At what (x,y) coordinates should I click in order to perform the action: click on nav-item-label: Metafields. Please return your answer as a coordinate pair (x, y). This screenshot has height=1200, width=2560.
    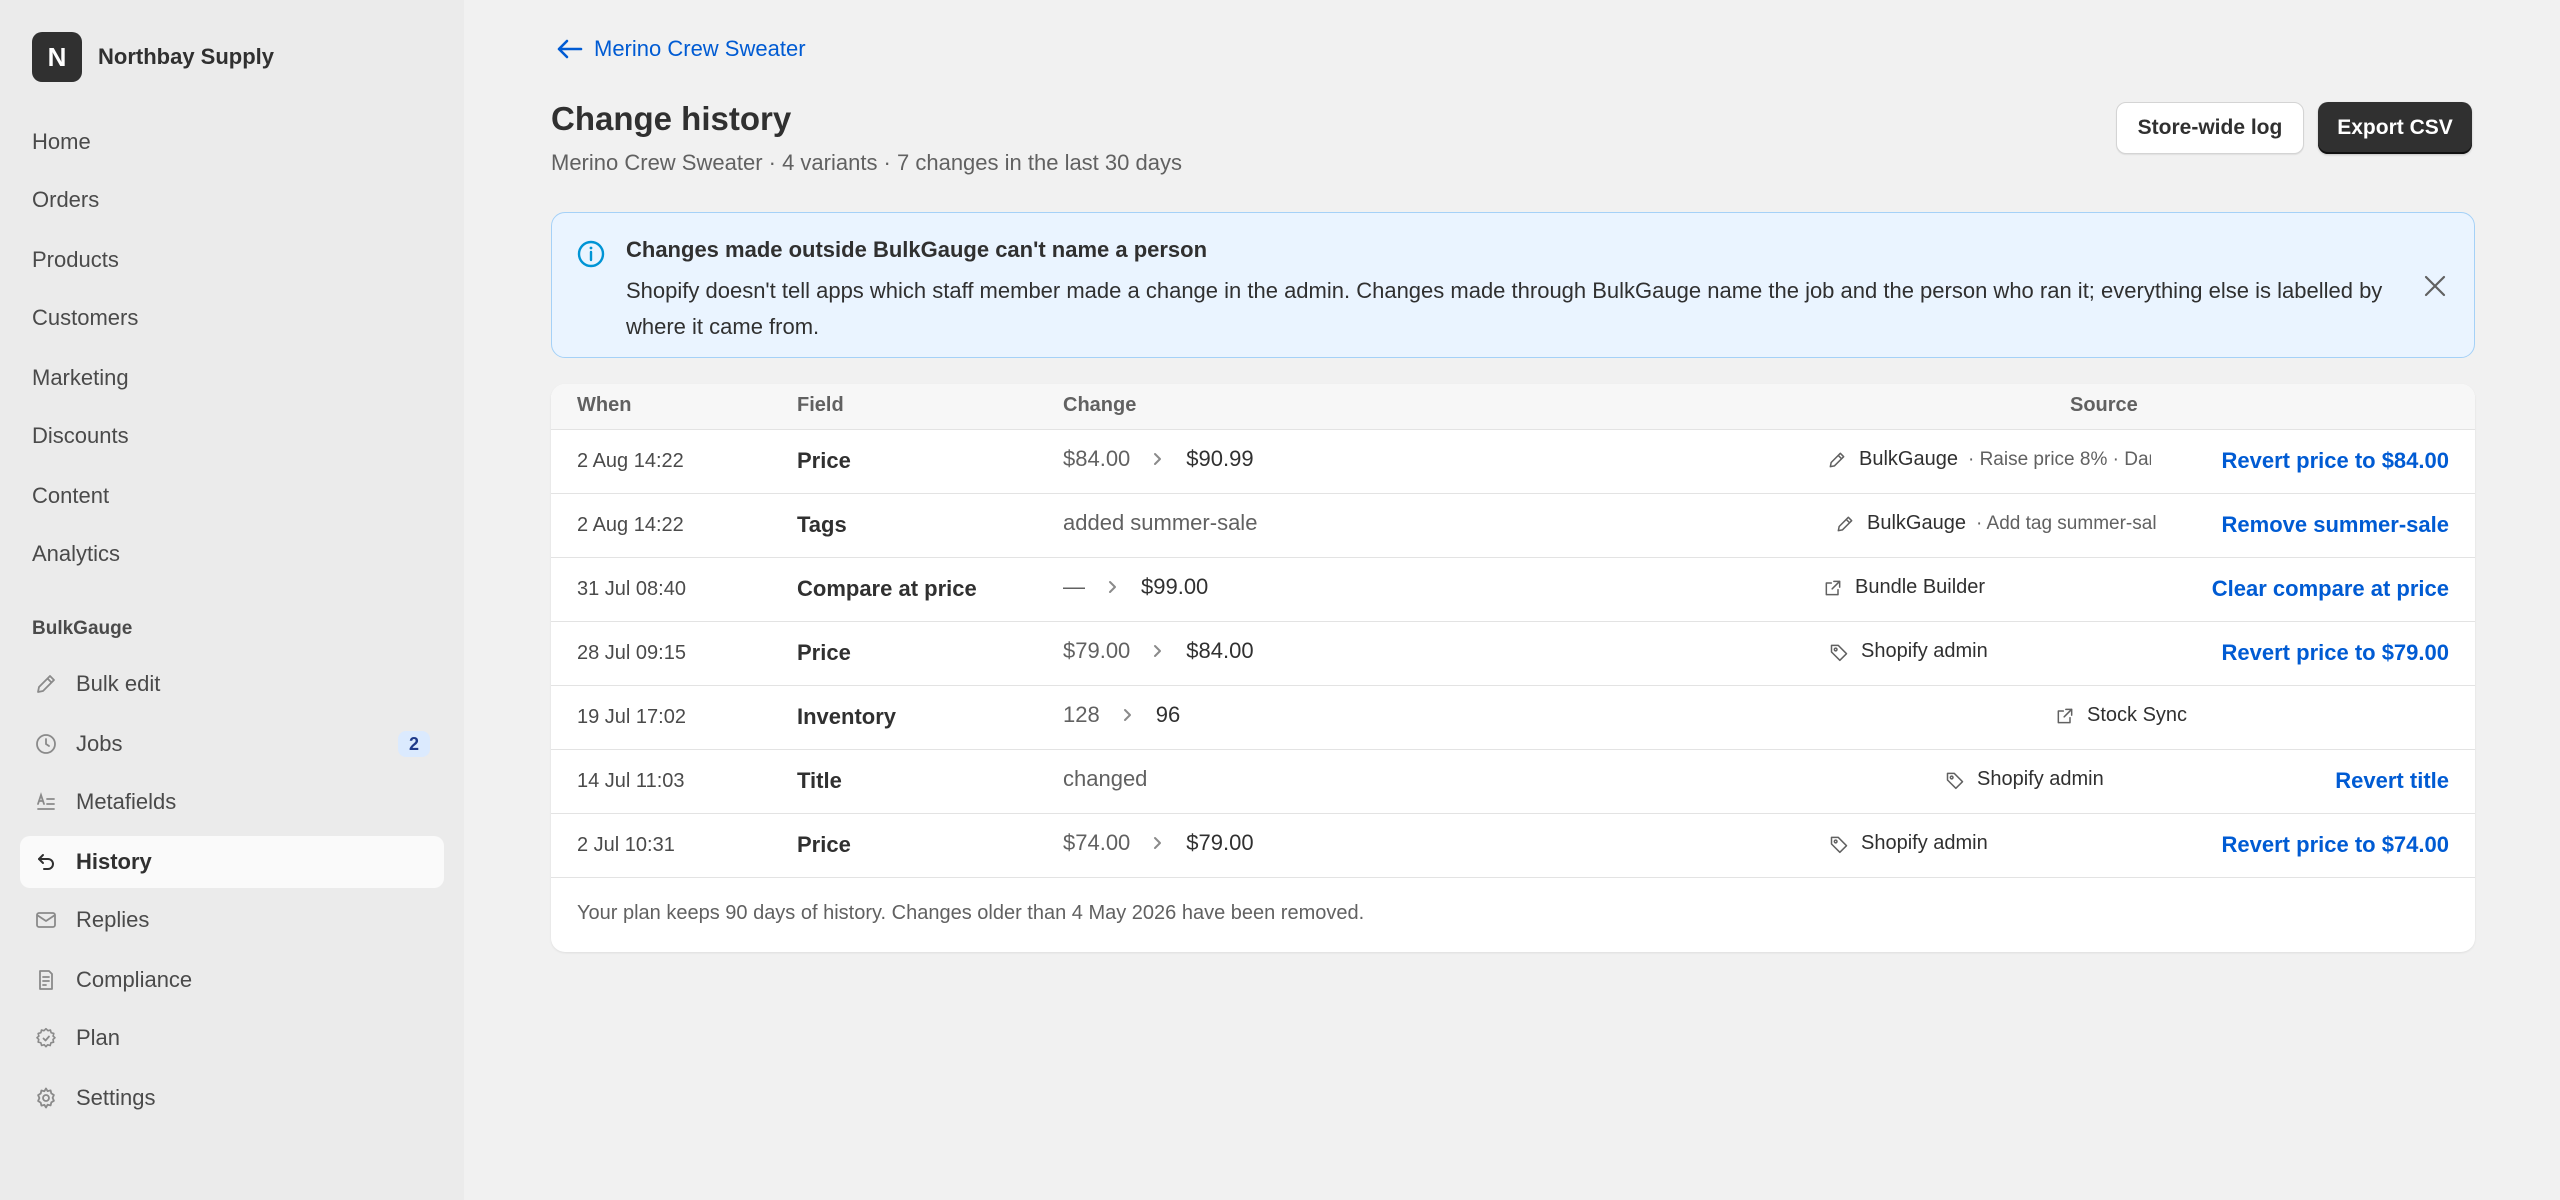
    Looking at the image, I should click on (126, 801).